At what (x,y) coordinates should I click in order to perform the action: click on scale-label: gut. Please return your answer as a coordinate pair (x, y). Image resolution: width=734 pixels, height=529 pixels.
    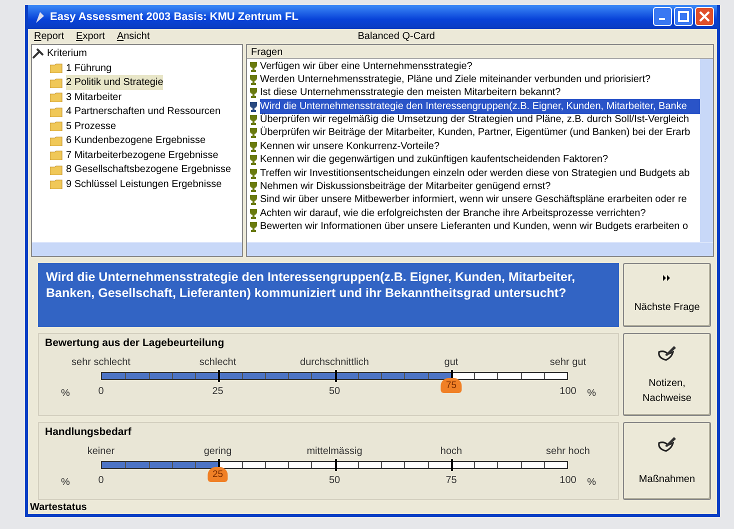
    Looking at the image, I should click on (451, 363).